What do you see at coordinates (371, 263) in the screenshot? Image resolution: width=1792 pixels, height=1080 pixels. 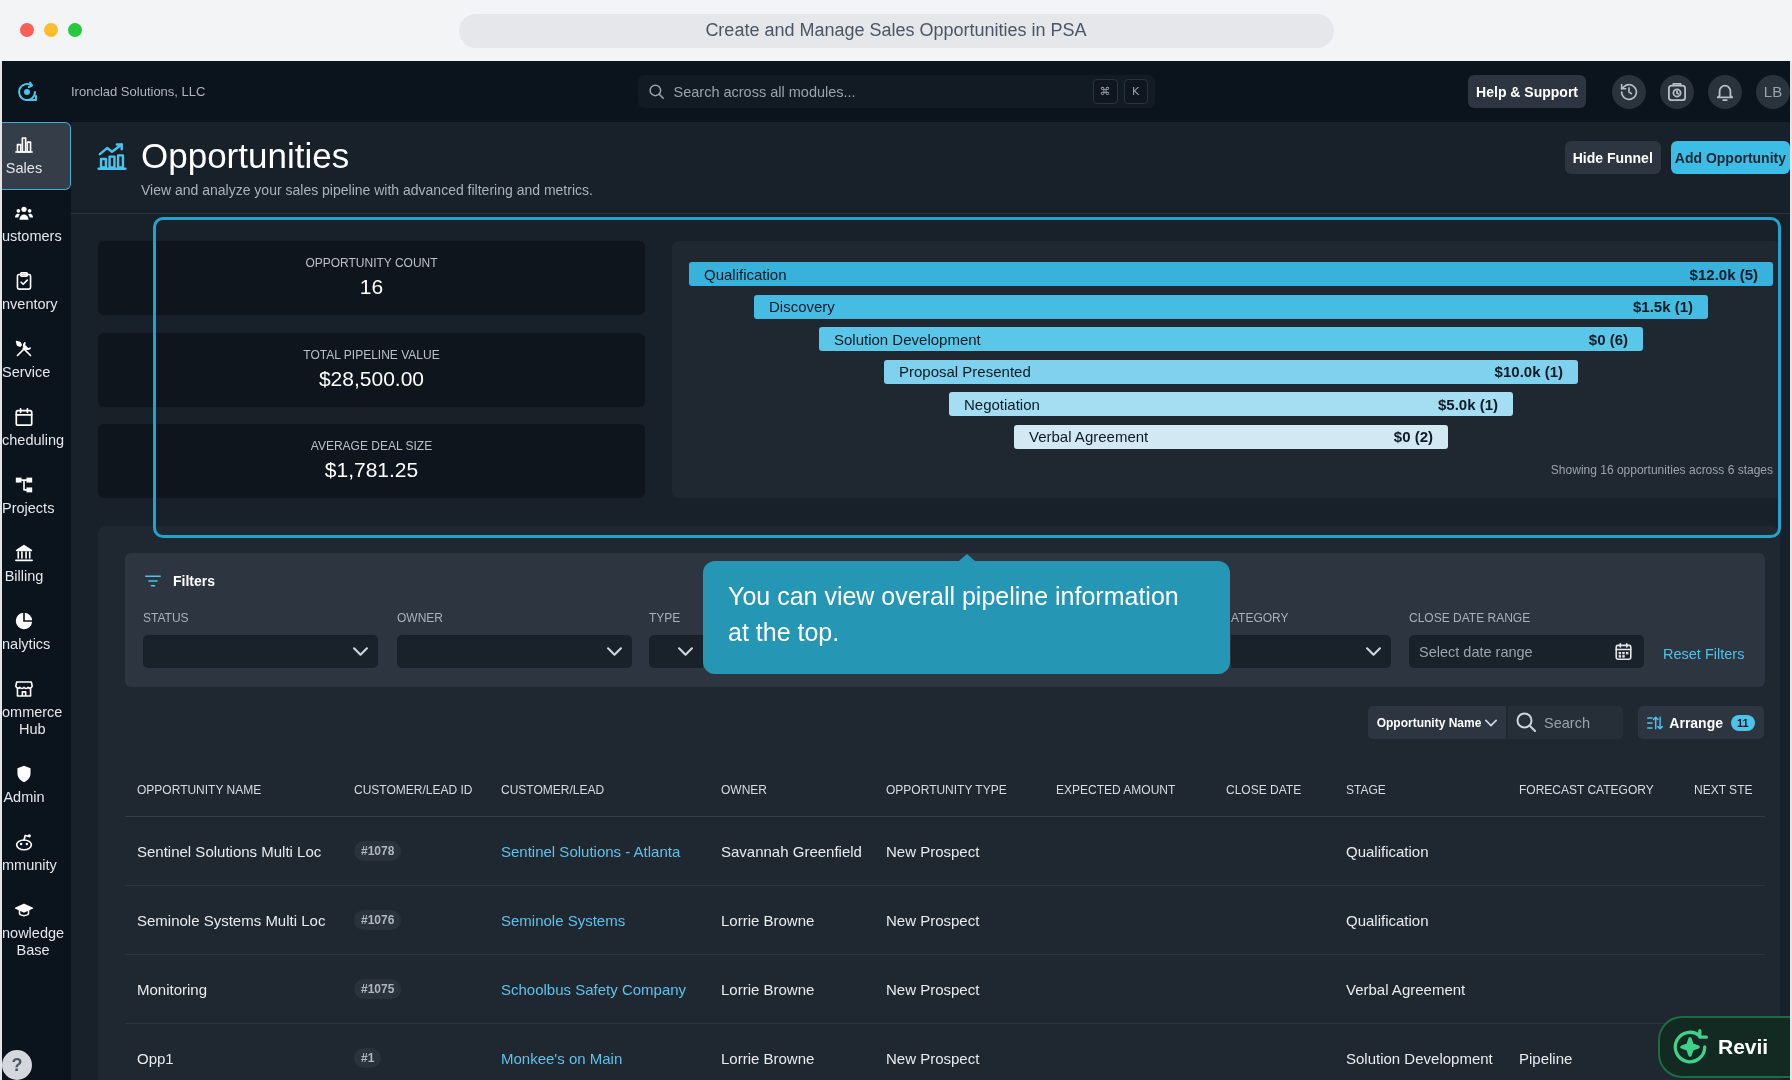 I see `stat-label: OPPORTUNITY COUNT` at bounding box center [371, 263].